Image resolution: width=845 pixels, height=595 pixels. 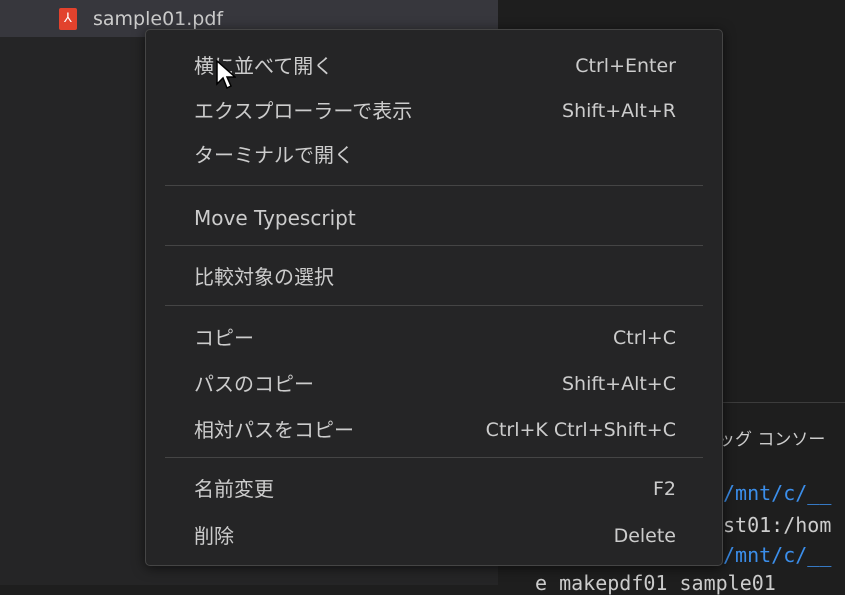 I want to click on menu-item-rename: 名前変更 F2, so click(x=434, y=489).